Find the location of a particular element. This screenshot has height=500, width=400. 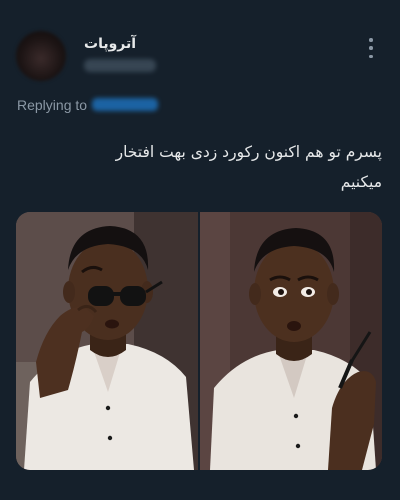

replying-to-label: Replying to is located at coordinates (52, 105).